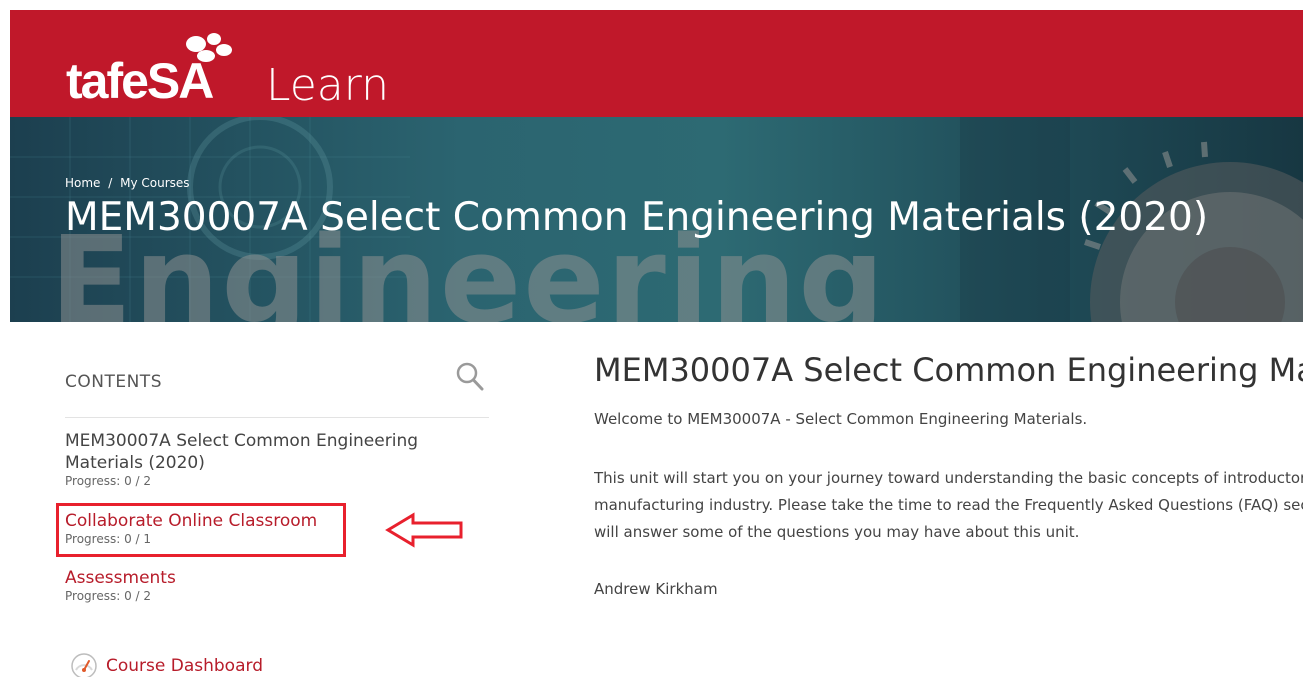  What do you see at coordinates (84, 665) in the screenshot?
I see `dashboard-gauge-icon` at bounding box center [84, 665].